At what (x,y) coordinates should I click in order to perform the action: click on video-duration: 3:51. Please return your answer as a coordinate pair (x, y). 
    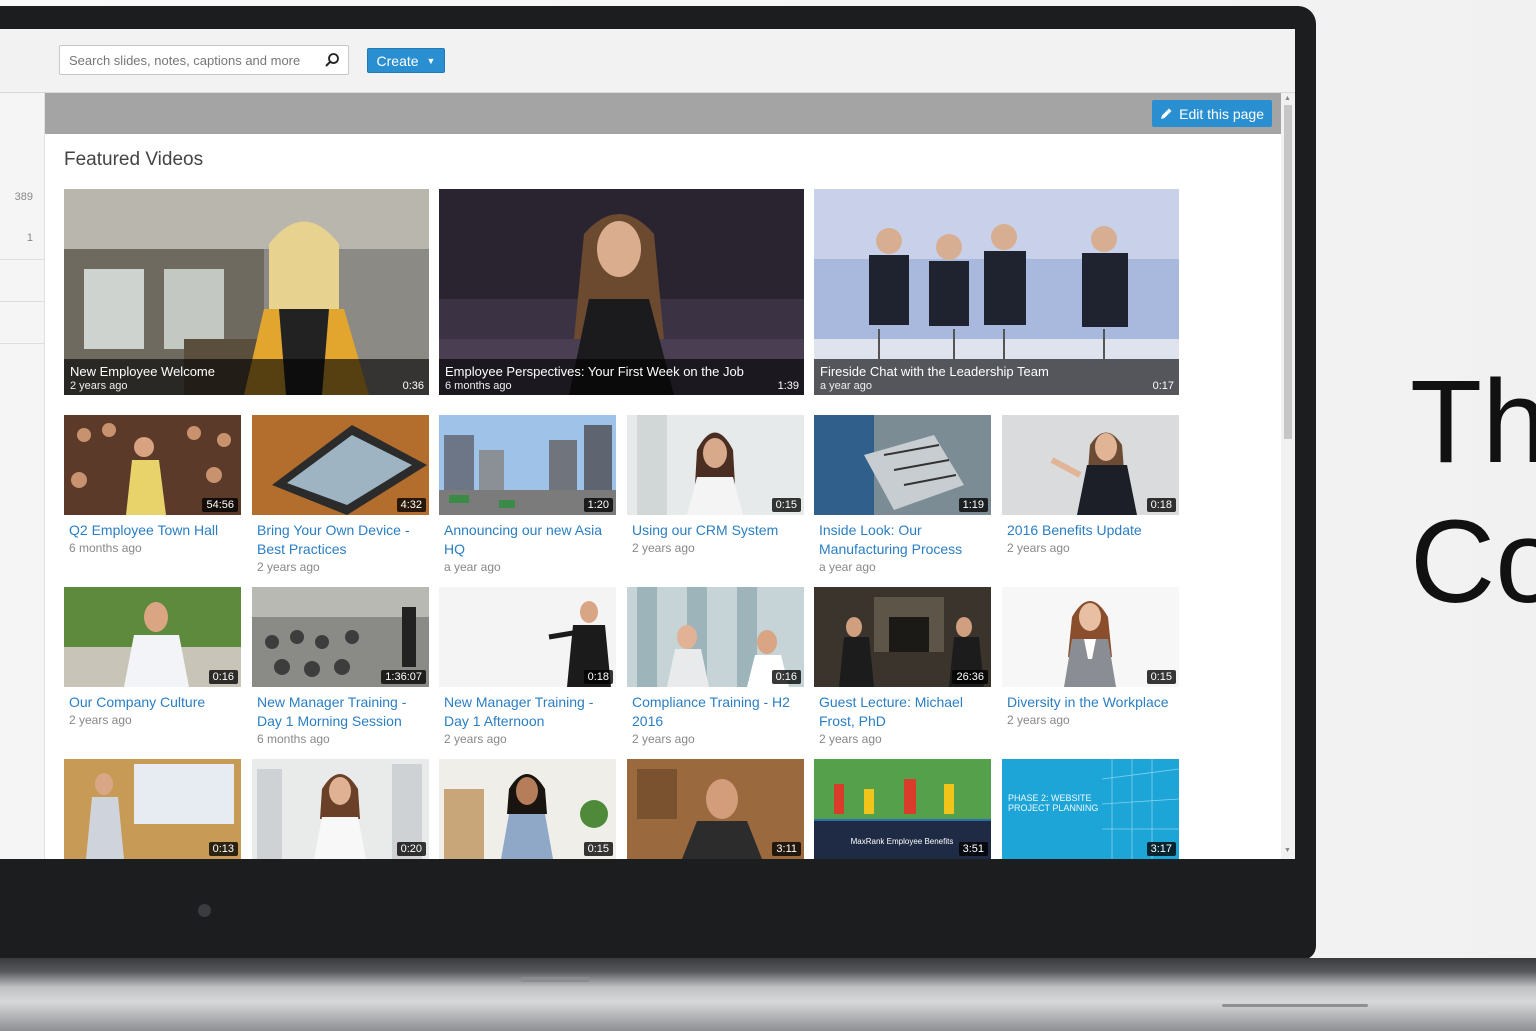
    Looking at the image, I should click on (973, 849).